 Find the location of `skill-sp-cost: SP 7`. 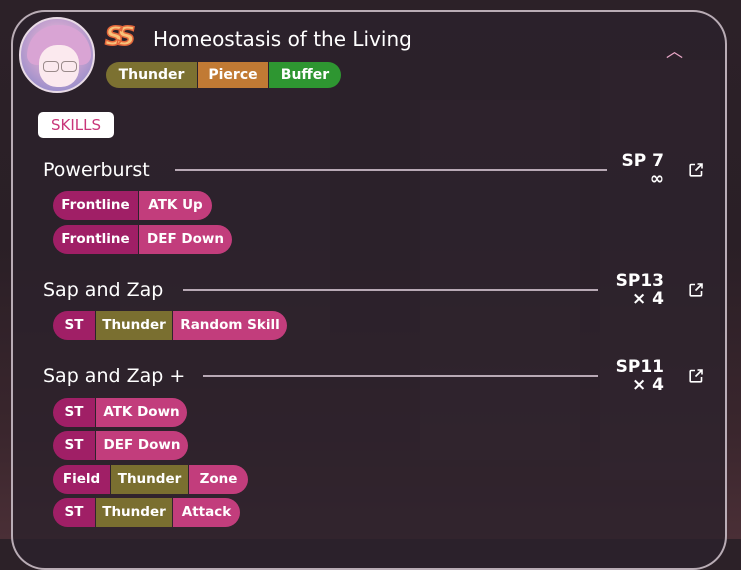

skill-sp-cost: SP 7 is located at coordinates (642, 161).